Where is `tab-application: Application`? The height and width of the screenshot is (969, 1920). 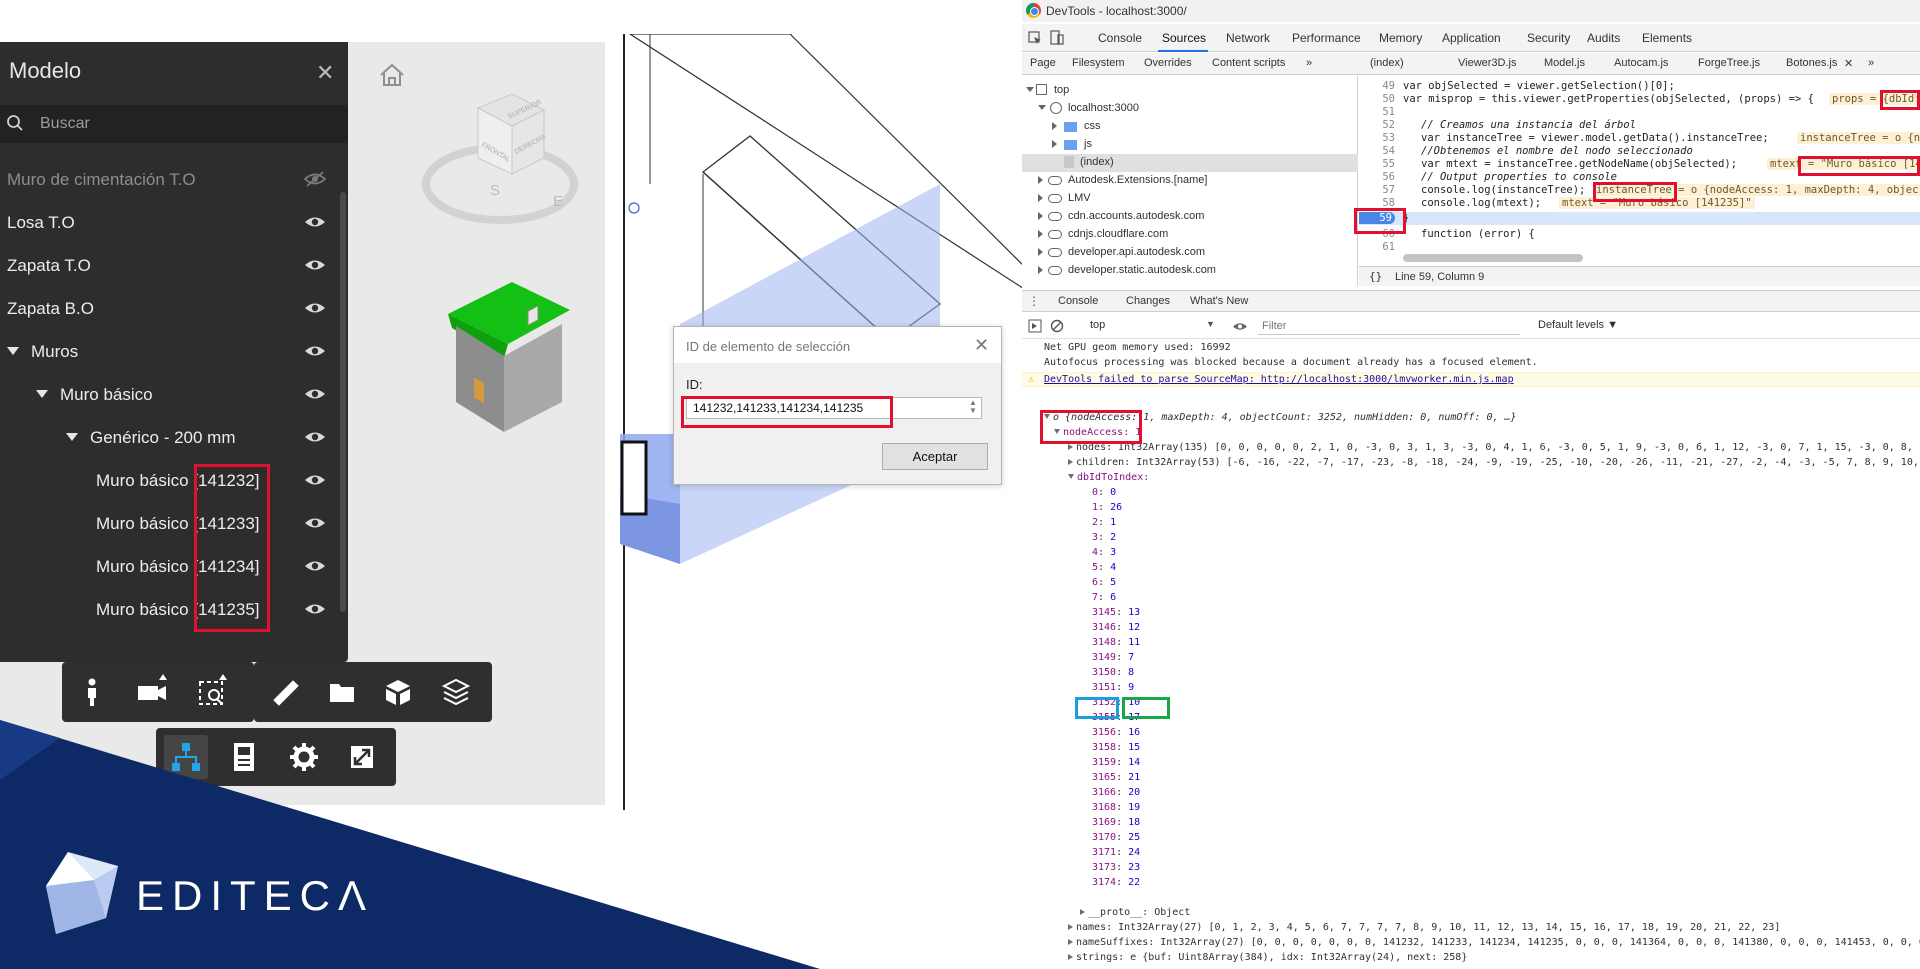
tab-application: Application is located at coordinates (1471, 38).